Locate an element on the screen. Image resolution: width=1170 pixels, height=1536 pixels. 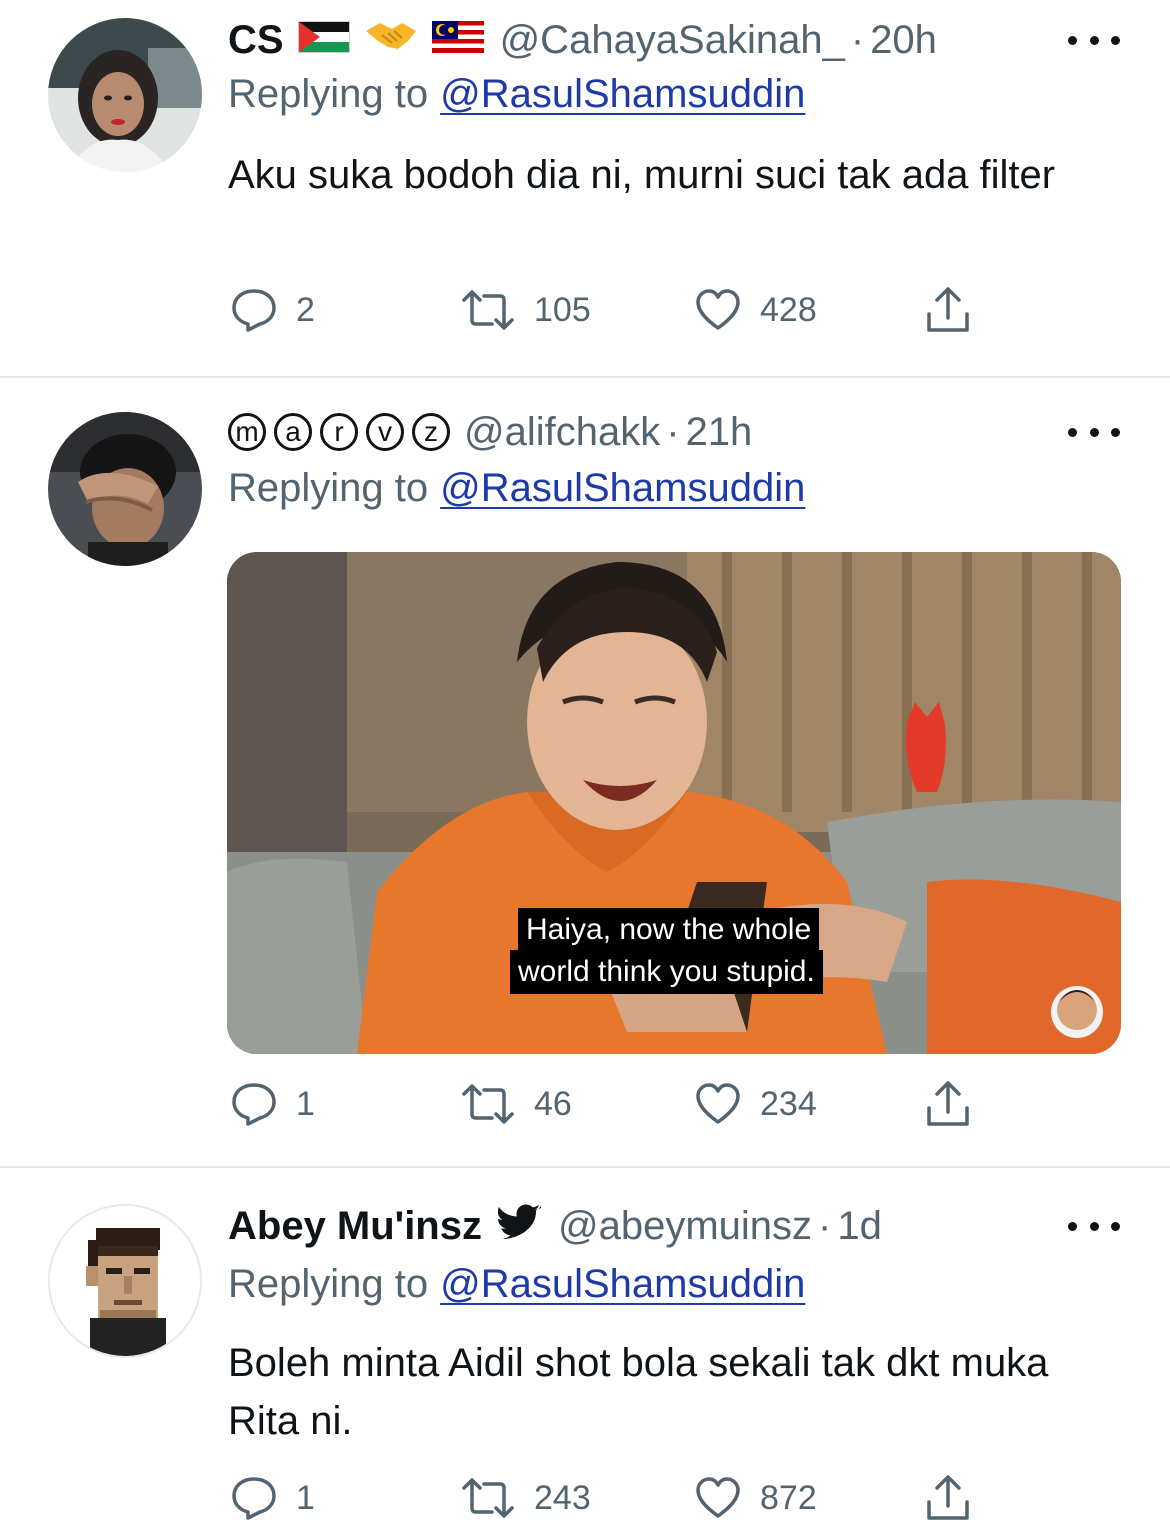
like-count: 872 is located at coordinates (788, 1497).